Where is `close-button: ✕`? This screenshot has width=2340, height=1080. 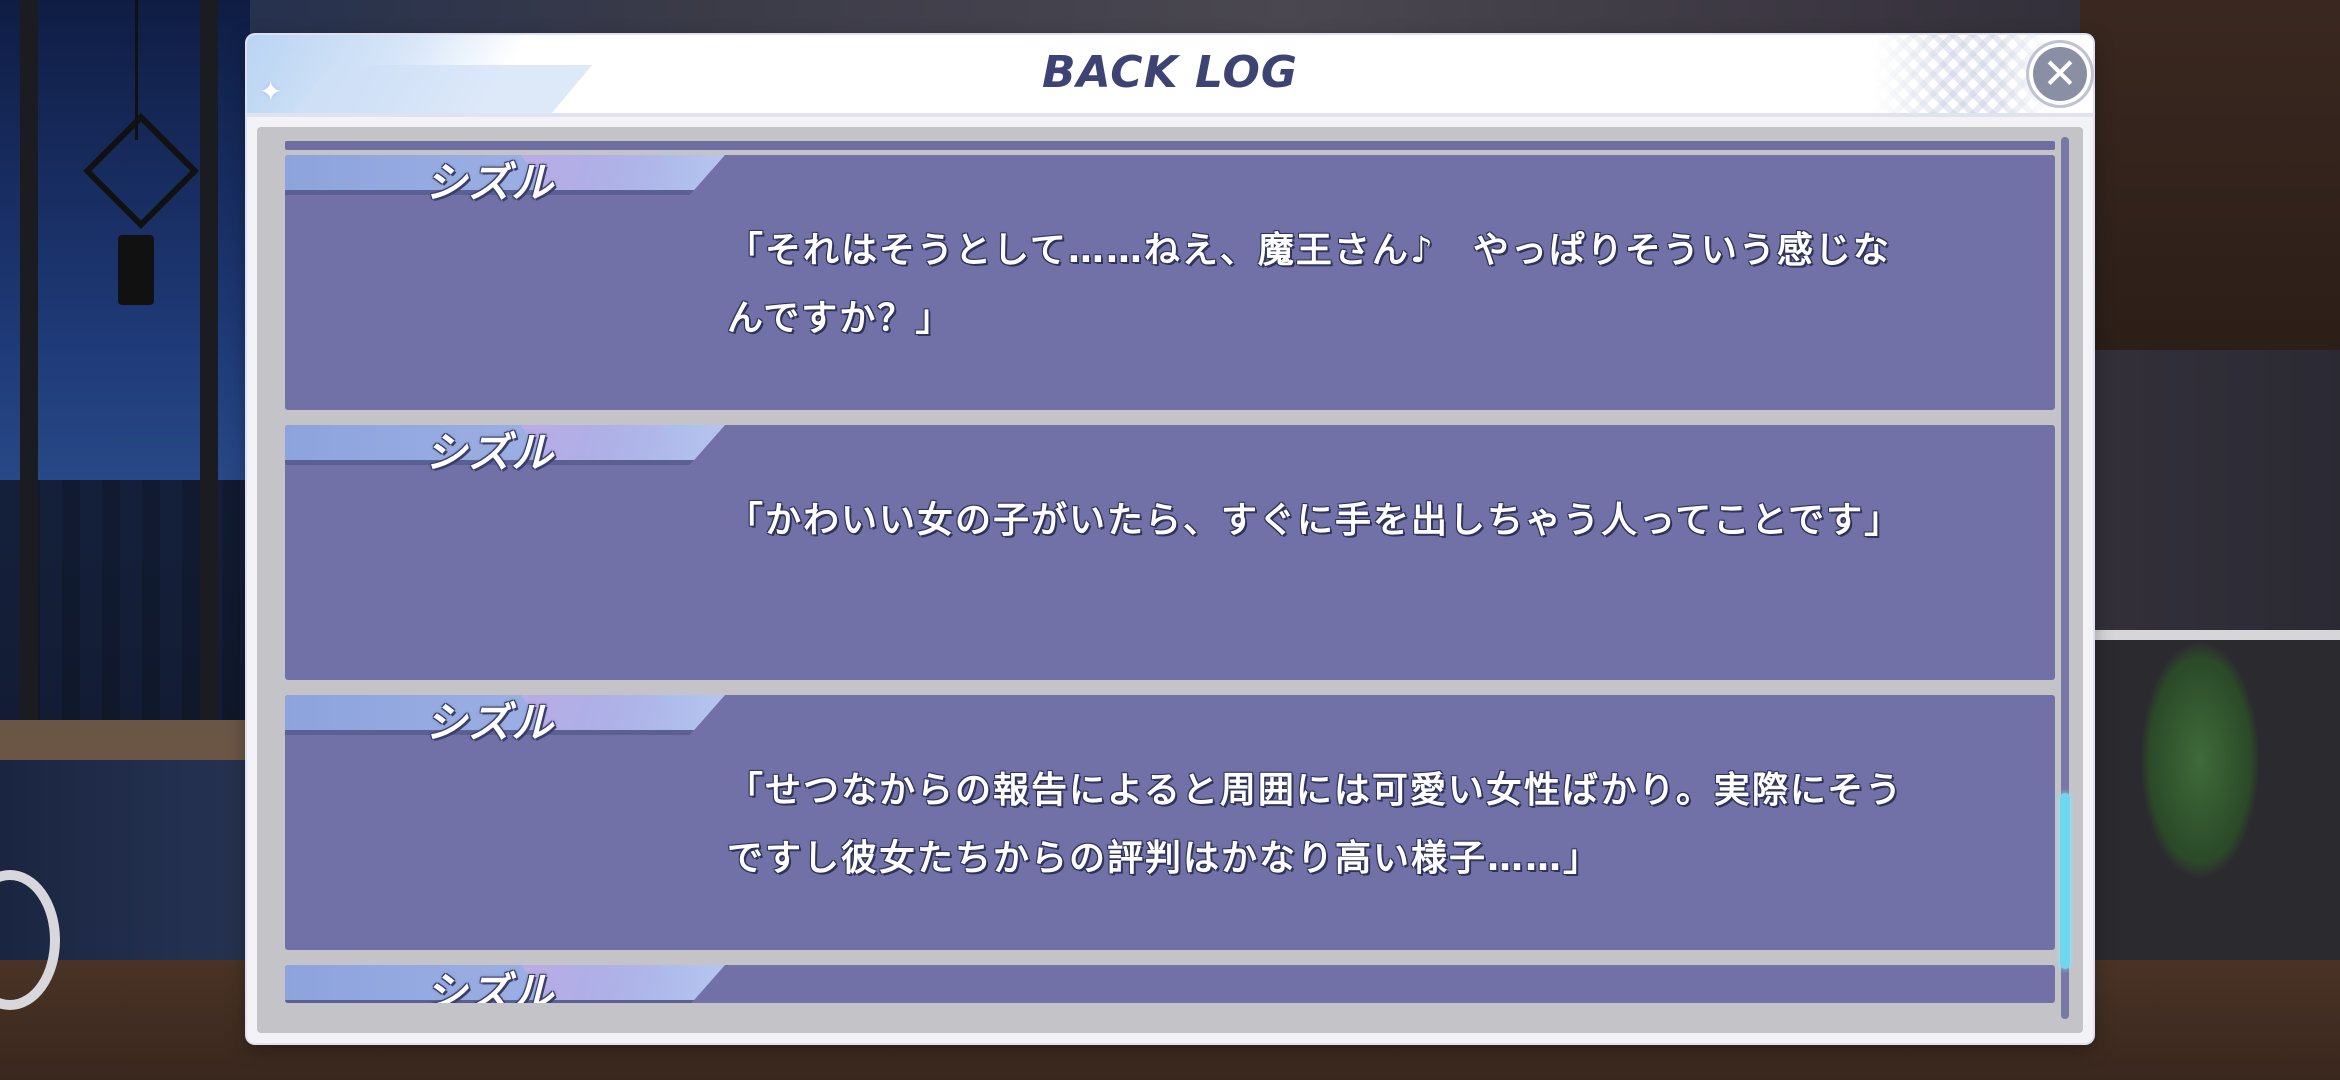
close-button: ✕ is located at coordinates (2060, 74).